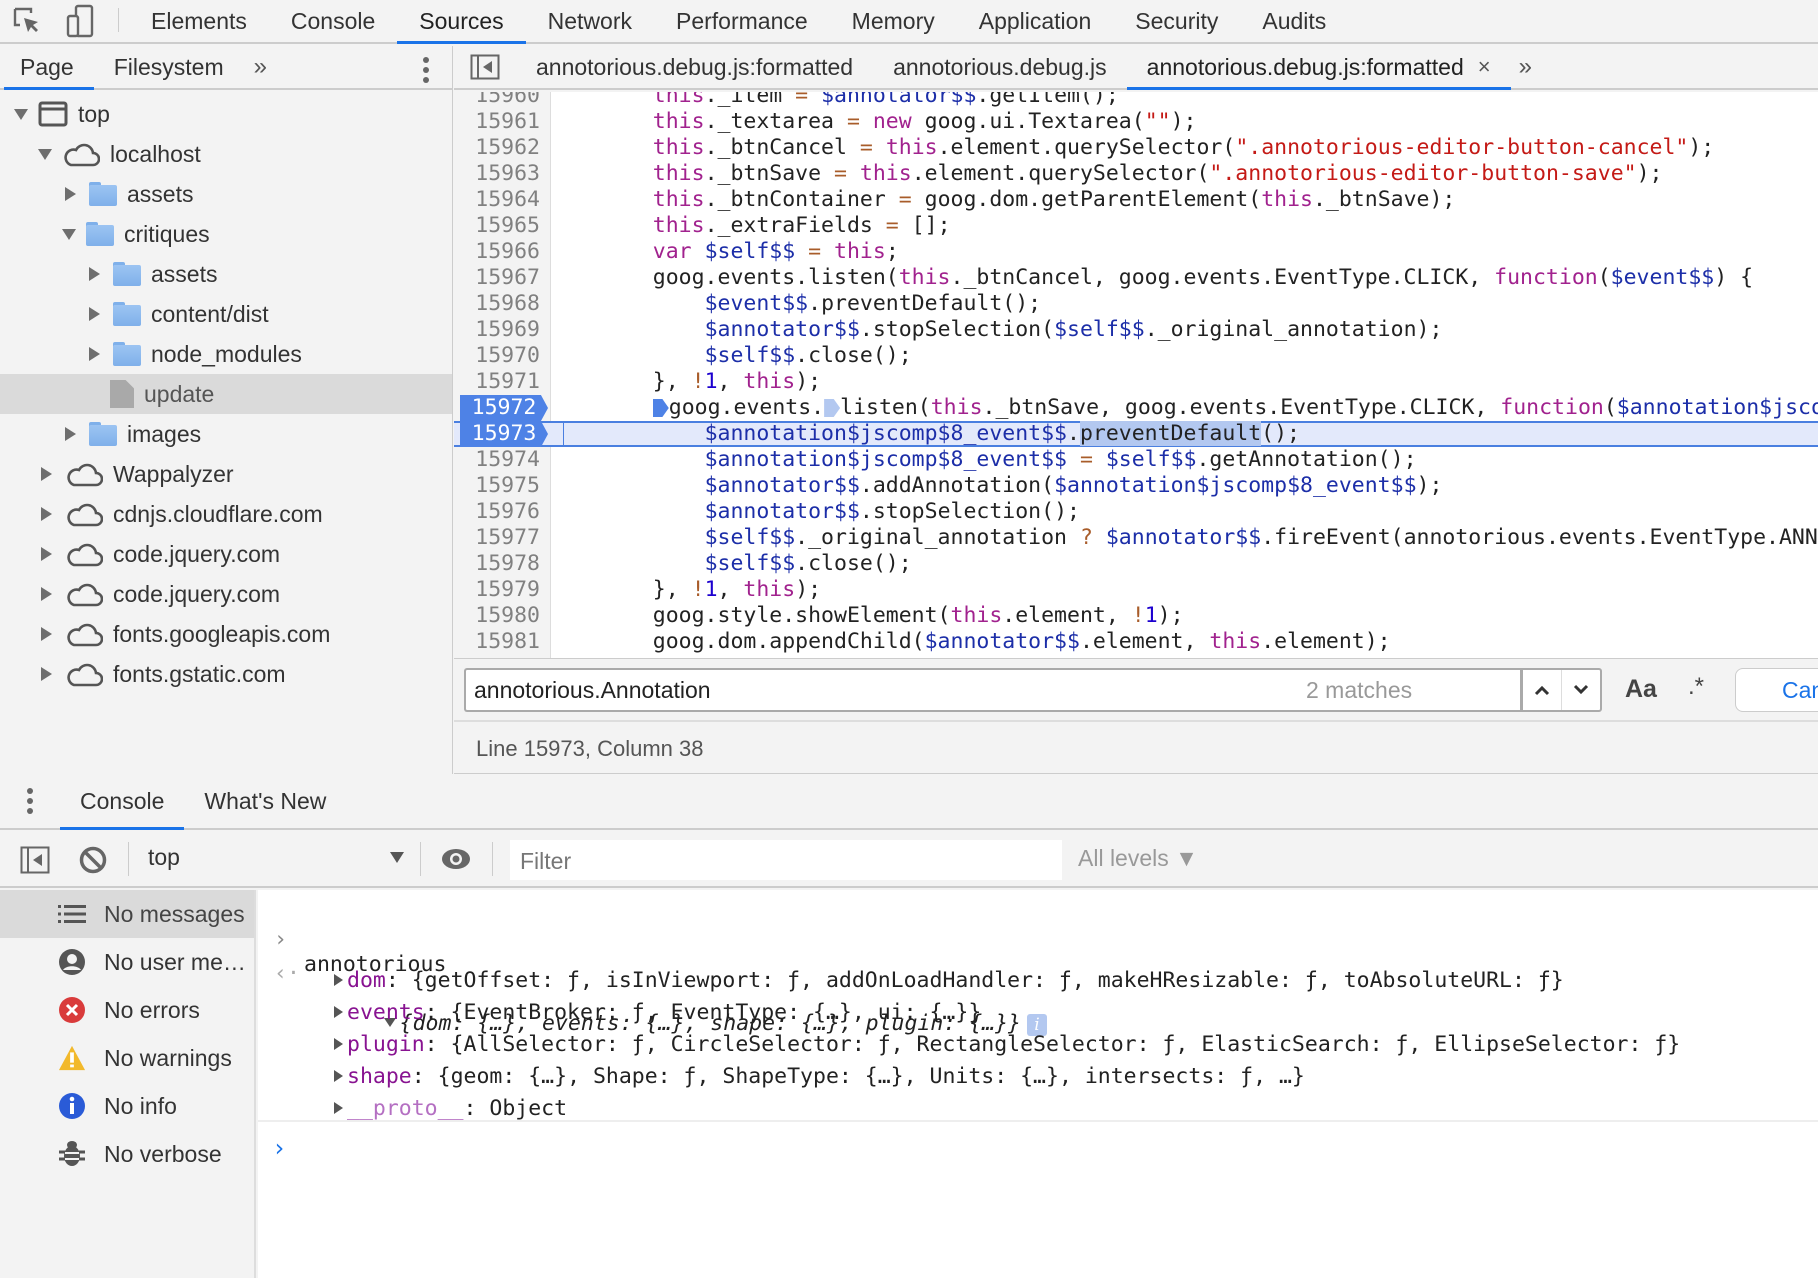 Image resolution: width=1818 pixels, height=1278 pixels. I want to click on console-filter-bug: No verbose, so click(127, 1154).